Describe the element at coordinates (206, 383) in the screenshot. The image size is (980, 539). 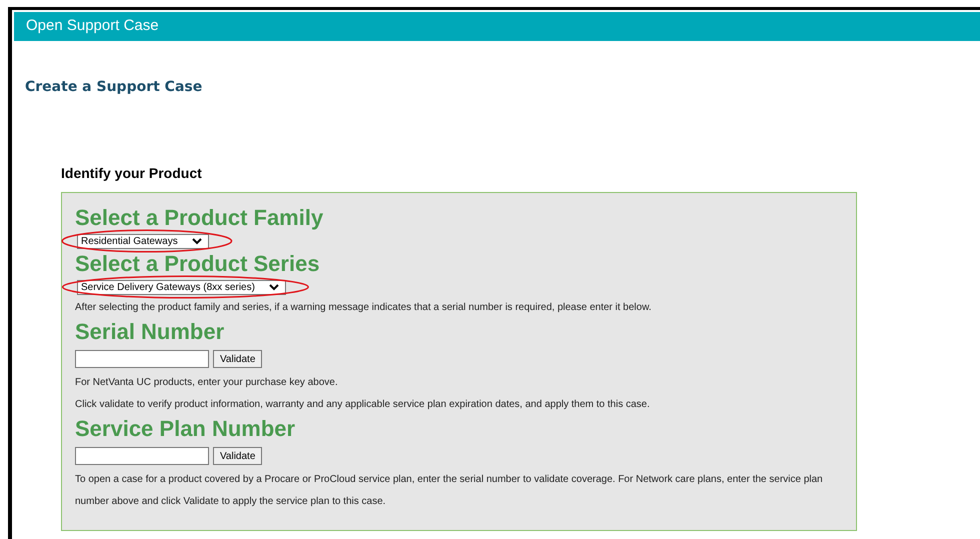
I see `help-text: For NetVanta UC products, enter your purchase key above.` at that location.